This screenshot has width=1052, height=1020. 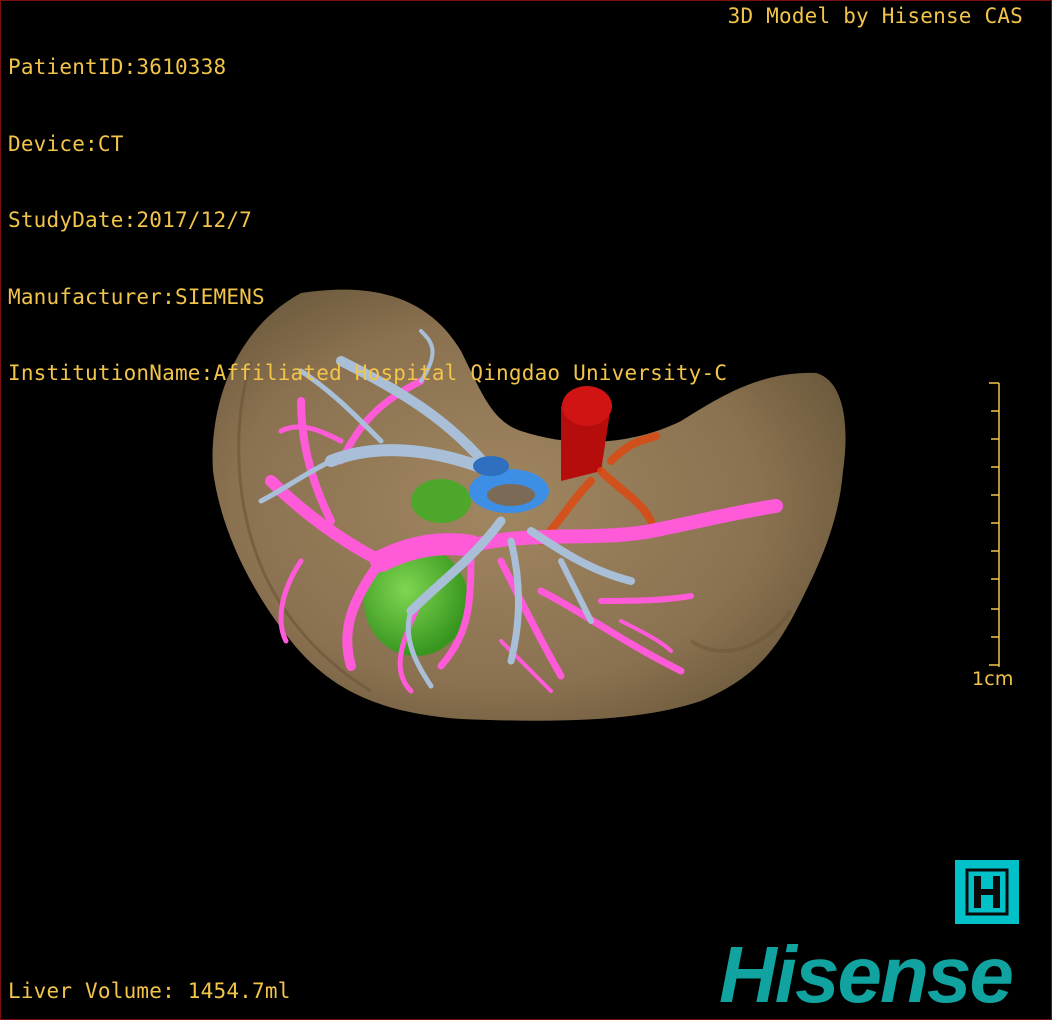 I want to click on scale-bar-label: 1cm, so click(x=993, y=679).